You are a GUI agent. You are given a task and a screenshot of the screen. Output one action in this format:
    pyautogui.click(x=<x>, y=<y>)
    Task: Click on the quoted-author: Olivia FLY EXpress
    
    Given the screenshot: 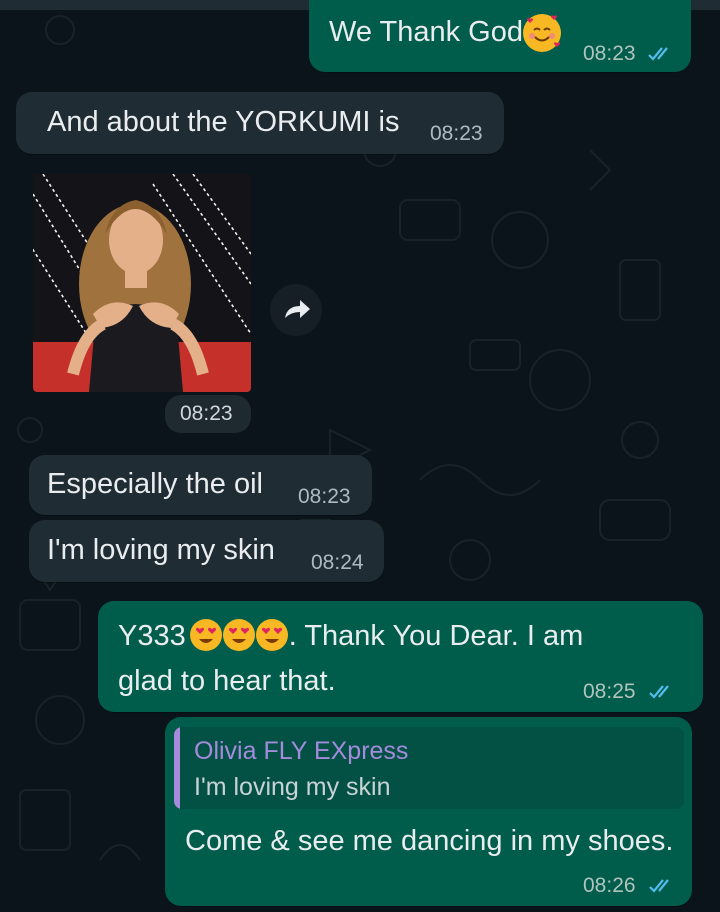 What is the action you would take?
    pyautogui.click(x=301, y=751)
    